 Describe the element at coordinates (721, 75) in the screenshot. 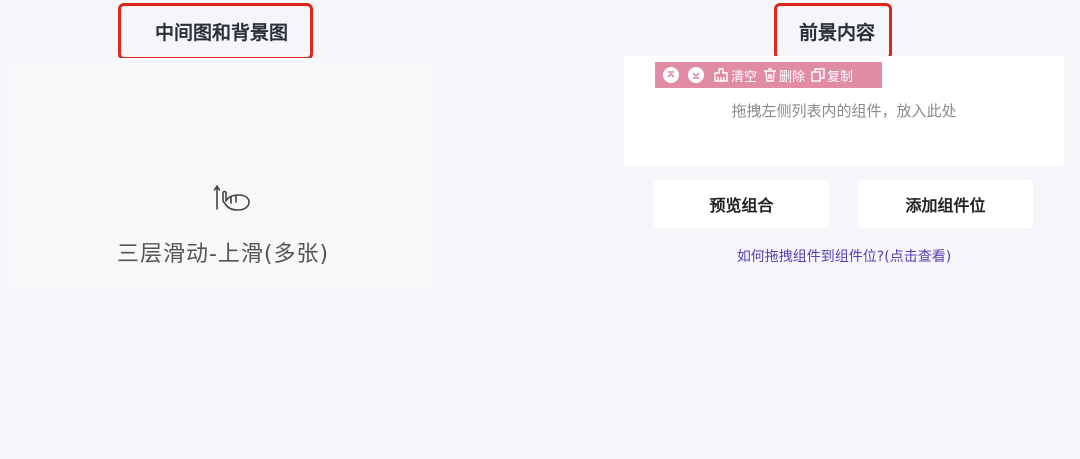

I see `broom-icon` at that location.